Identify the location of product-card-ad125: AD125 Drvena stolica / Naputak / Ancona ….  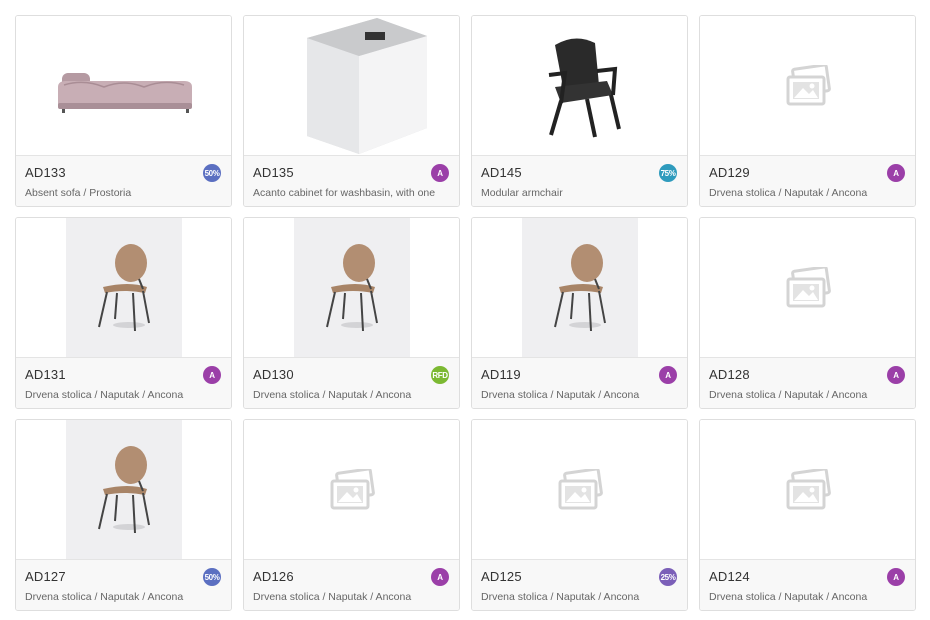
(579, 515).